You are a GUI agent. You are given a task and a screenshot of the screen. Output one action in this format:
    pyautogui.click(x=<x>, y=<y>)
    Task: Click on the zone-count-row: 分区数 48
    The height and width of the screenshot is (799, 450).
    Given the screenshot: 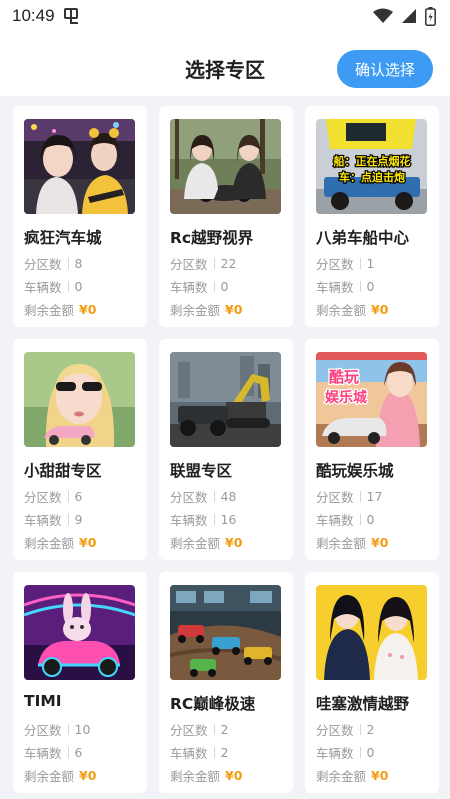 What is the action you would take?
    pyautogui.click(x=203, y=496)
    